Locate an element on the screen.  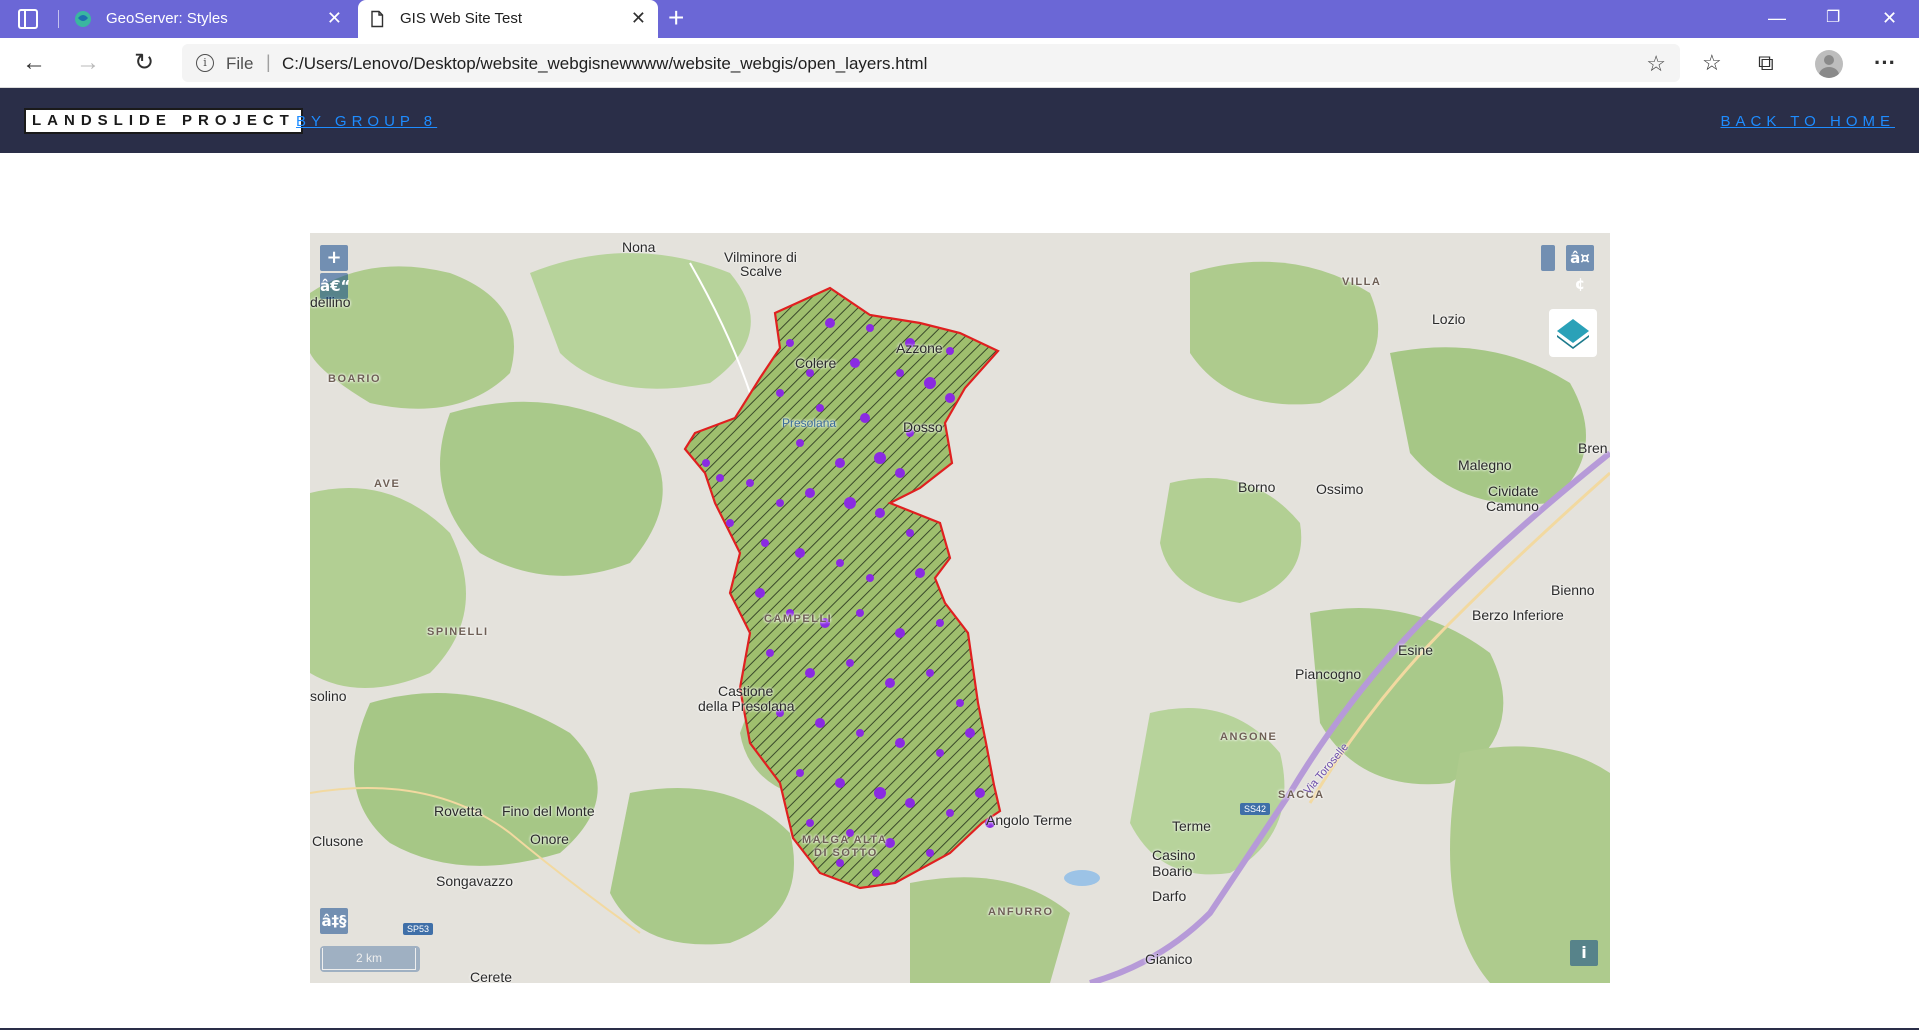
place-label: Bren is located at coordinates (1593, 448).